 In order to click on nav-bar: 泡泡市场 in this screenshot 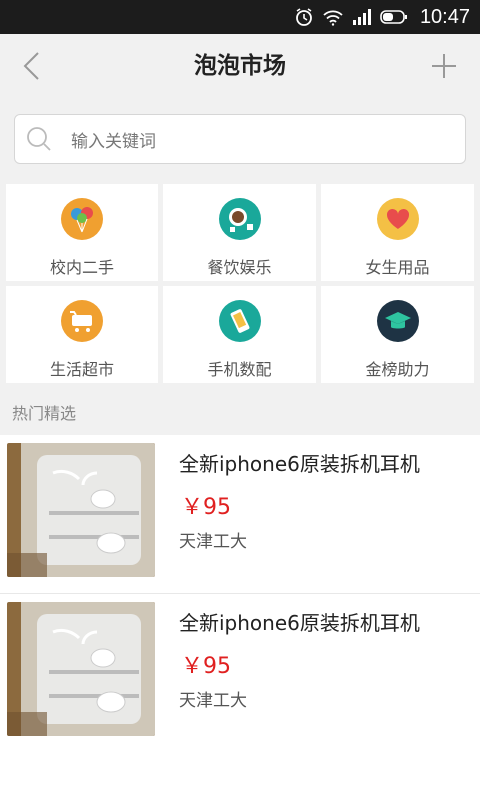, I will do `click(240, 66)`.